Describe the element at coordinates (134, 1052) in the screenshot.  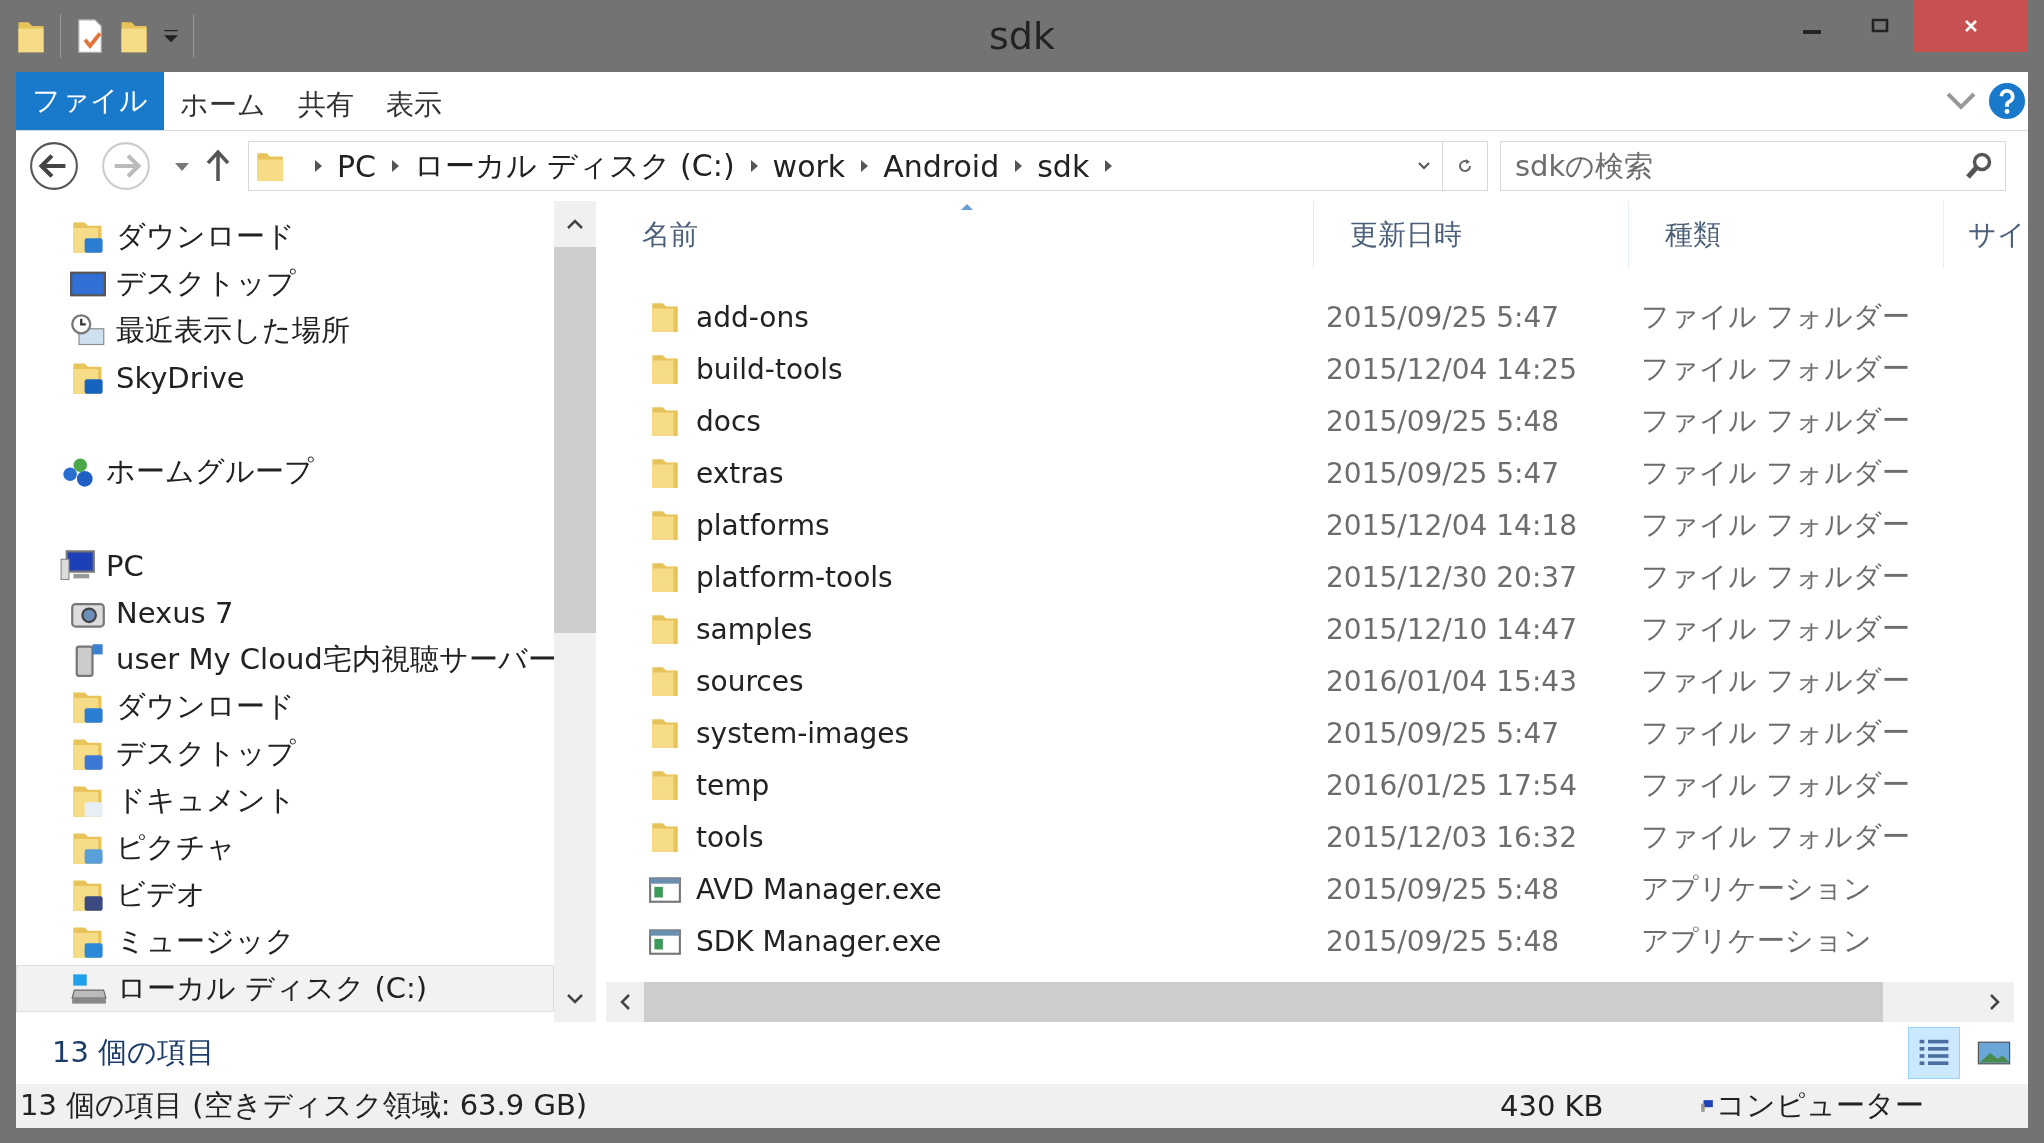
I see `item-count: 13 個の項目` at that location.